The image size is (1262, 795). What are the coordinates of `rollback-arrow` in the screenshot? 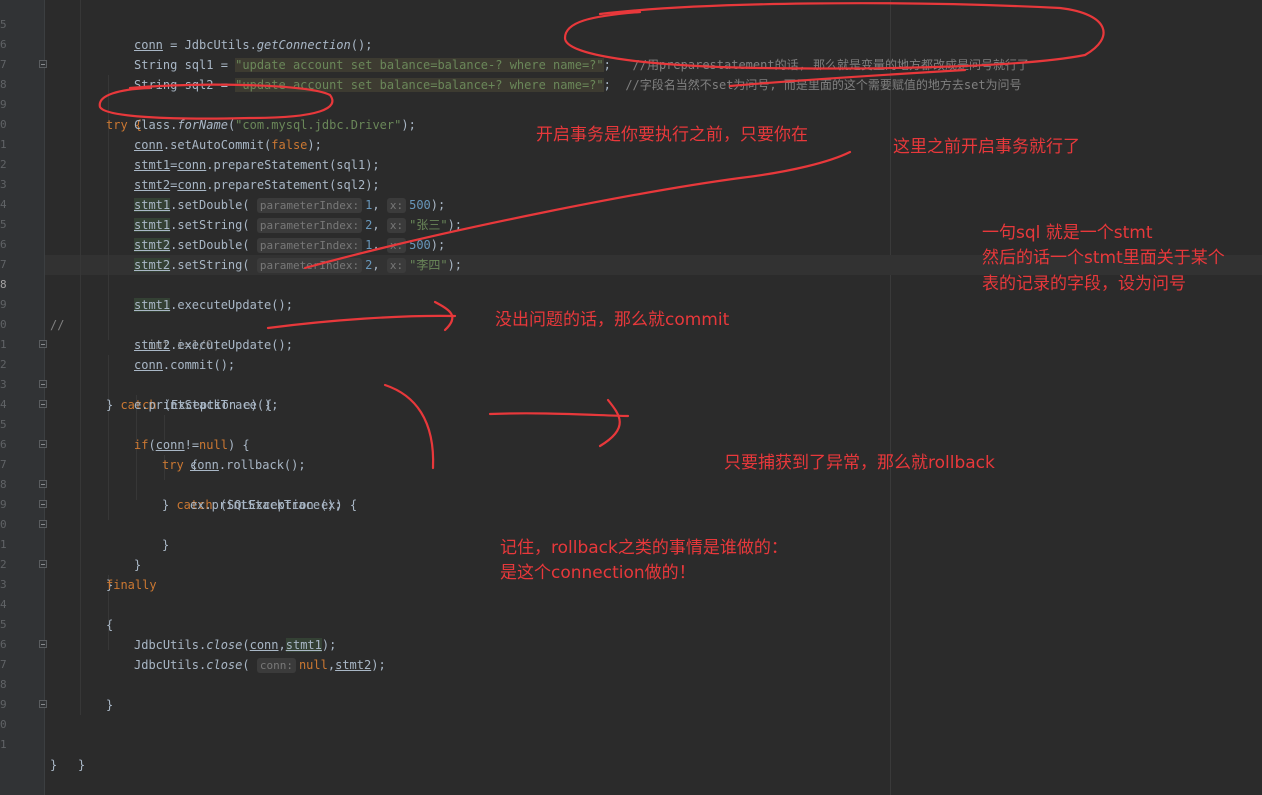 It's located at (559, 415).